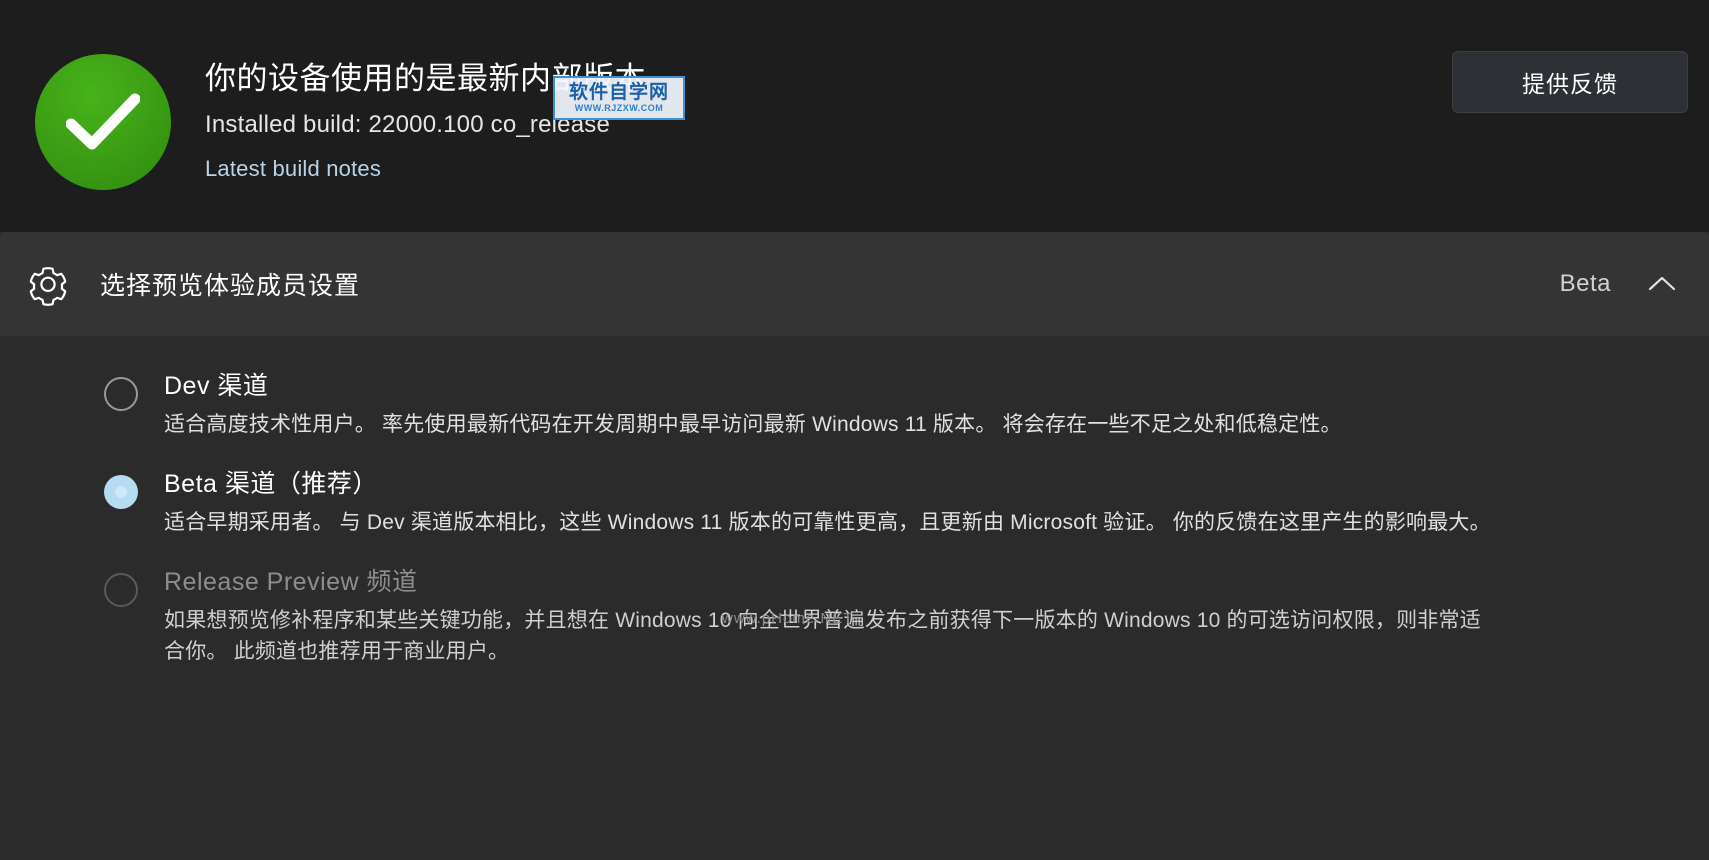  I want to click on radio-beta, so click(121, 492).